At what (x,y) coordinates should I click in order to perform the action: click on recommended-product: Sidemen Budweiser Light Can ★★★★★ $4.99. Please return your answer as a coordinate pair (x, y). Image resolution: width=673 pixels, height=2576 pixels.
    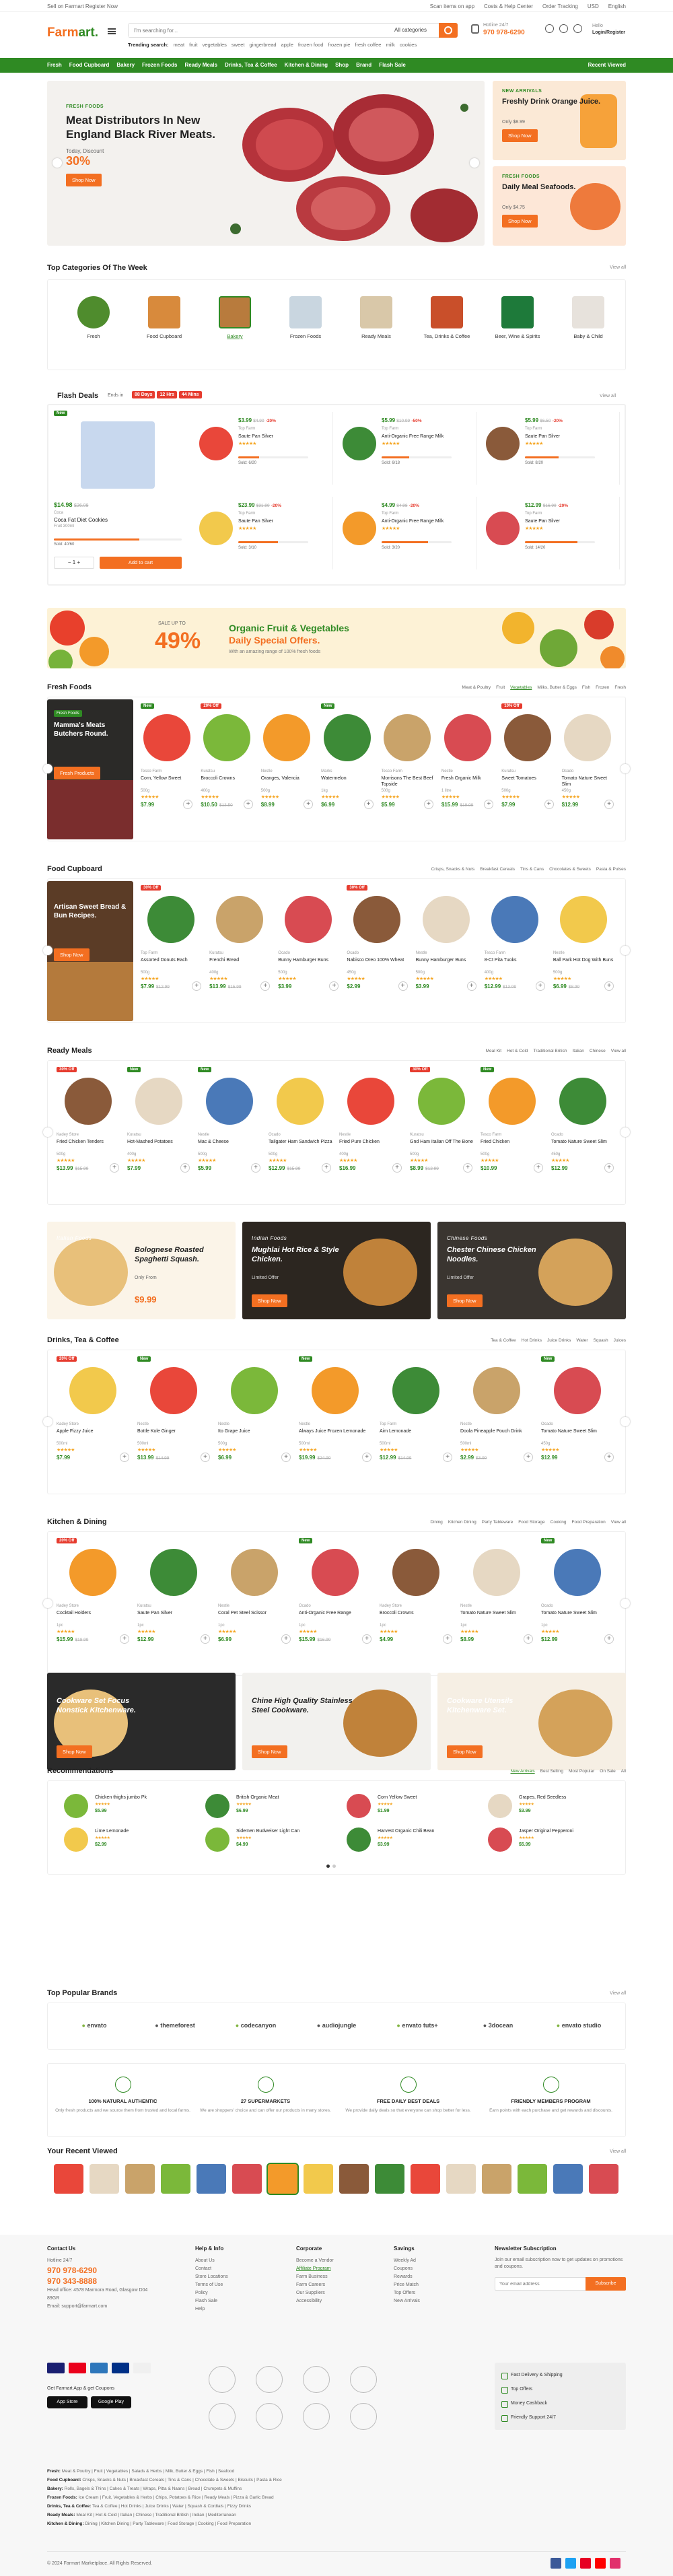
    Looking at the image, I should click on (270, 1840).